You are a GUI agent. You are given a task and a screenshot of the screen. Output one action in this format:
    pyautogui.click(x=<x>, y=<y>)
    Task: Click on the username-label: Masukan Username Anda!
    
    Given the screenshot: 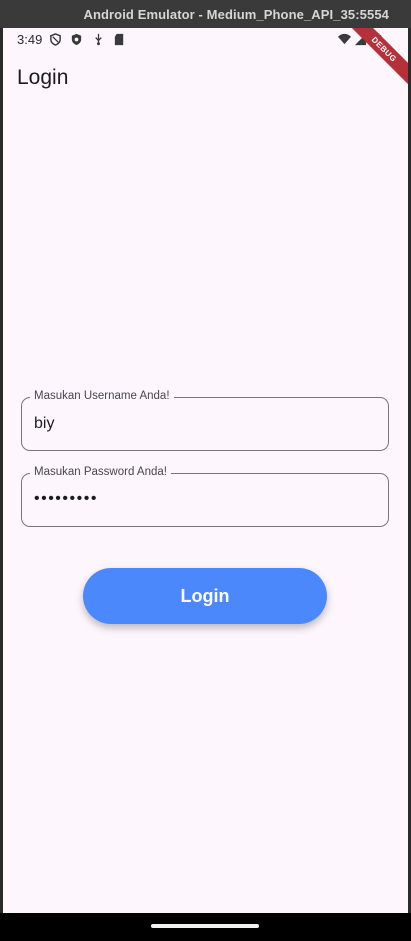 What is the action you would take?
    pyautogui.click(x=102, y=396)
    